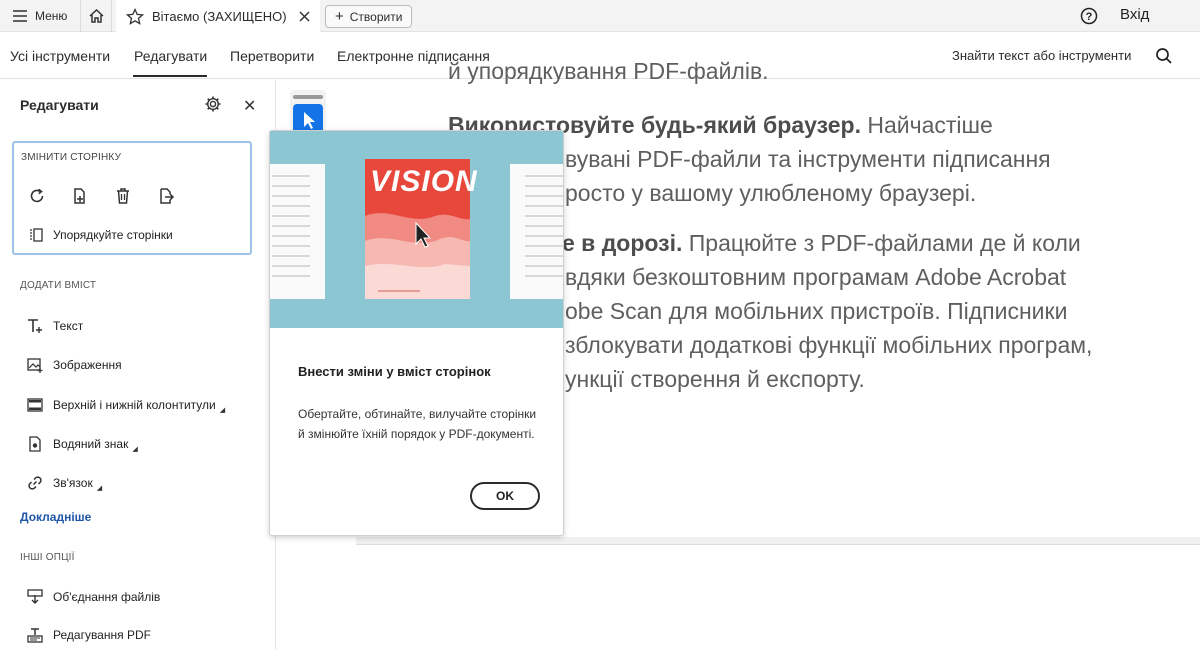 This screenshot has width=1200, height=650. I want to click on extract-page-icon, so click(166, 196).